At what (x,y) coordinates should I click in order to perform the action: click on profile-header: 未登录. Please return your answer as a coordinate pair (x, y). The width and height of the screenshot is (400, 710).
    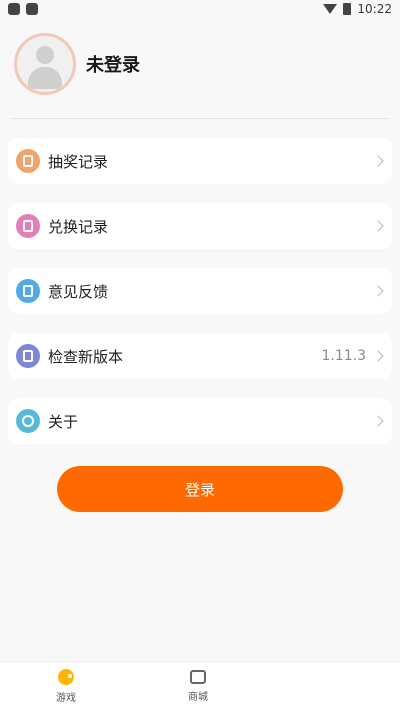
    Looking at the image, I should click on (77, 64).